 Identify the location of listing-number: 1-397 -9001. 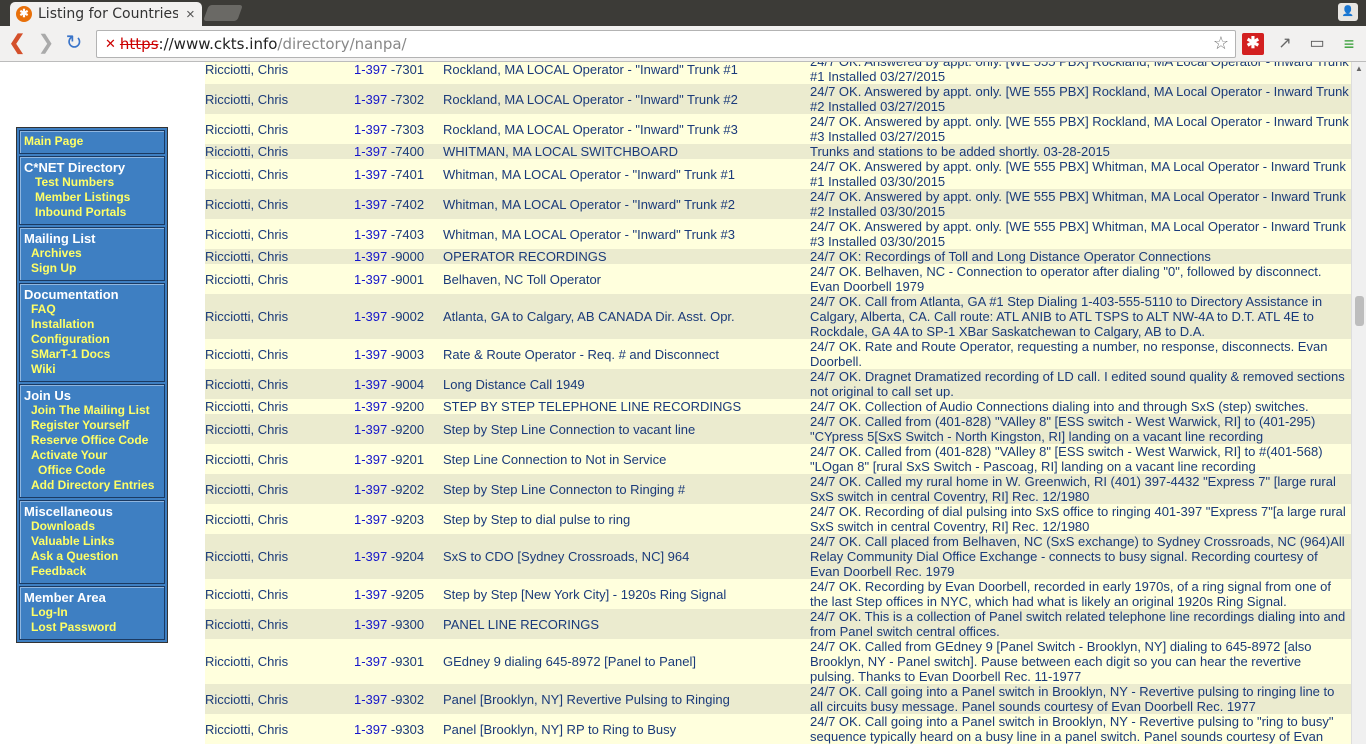
(398, 279).